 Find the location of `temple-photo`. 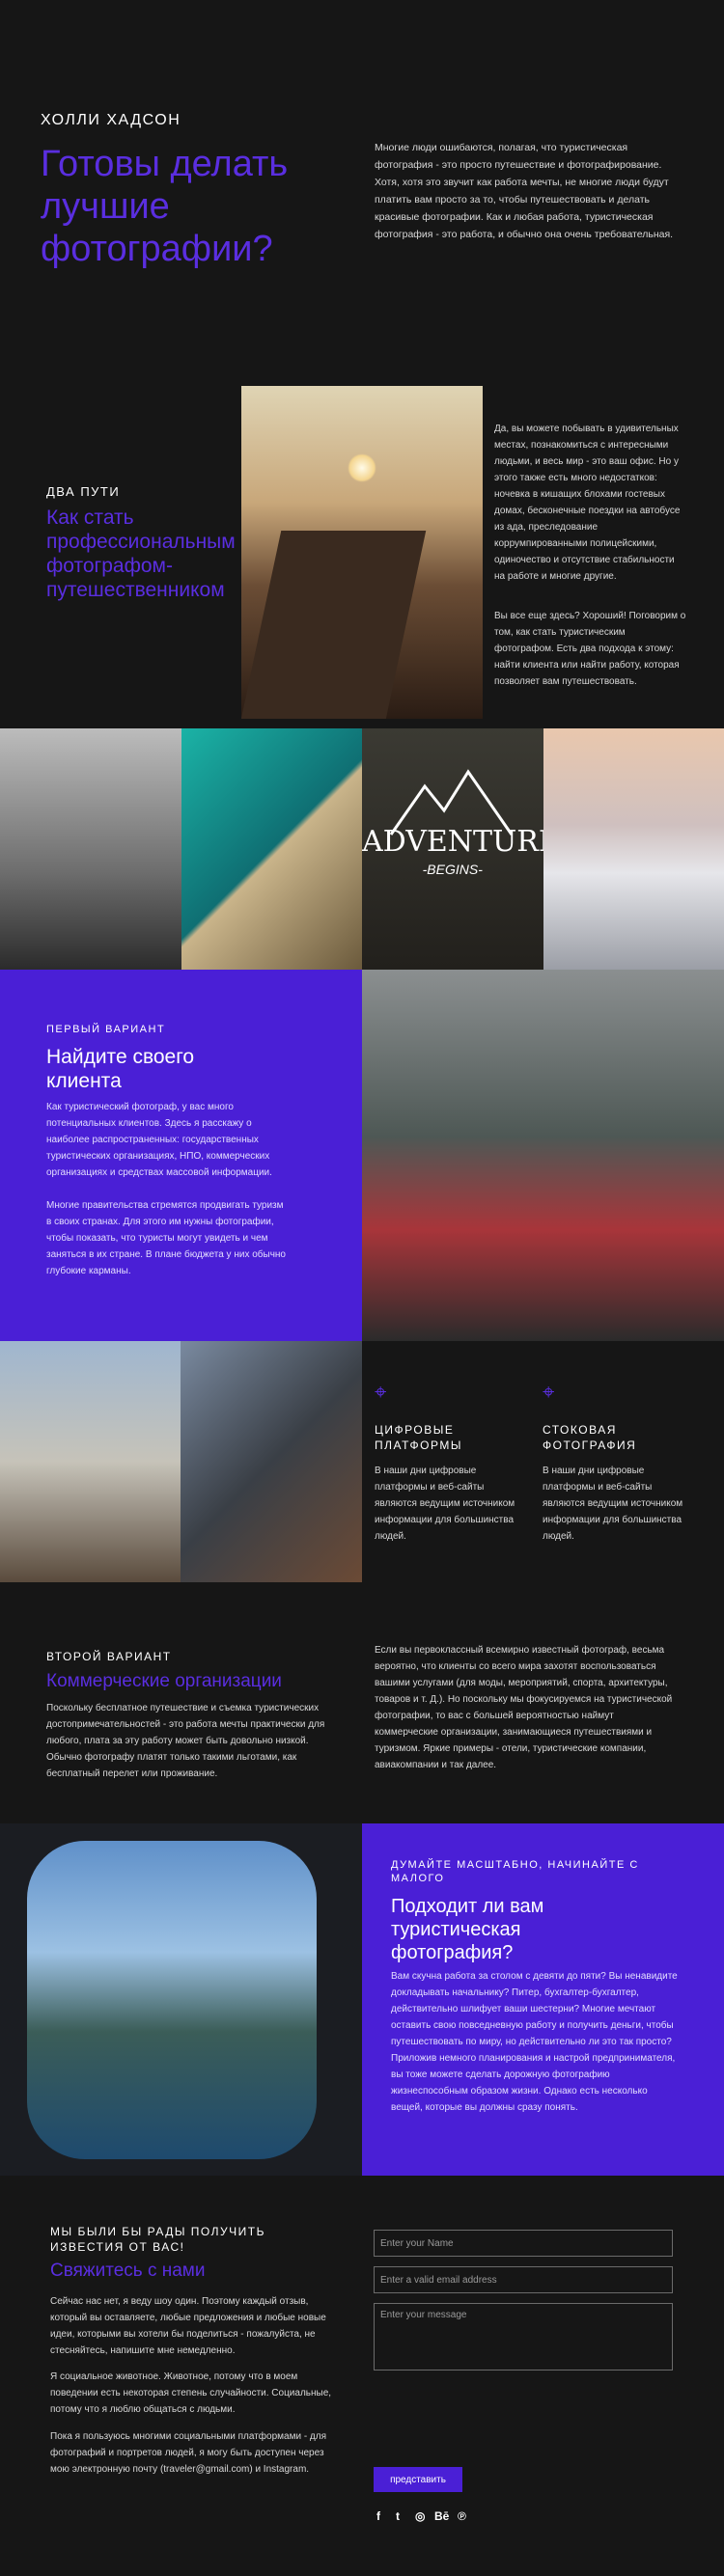

temple-photo is located at coordinates (90, 1461).